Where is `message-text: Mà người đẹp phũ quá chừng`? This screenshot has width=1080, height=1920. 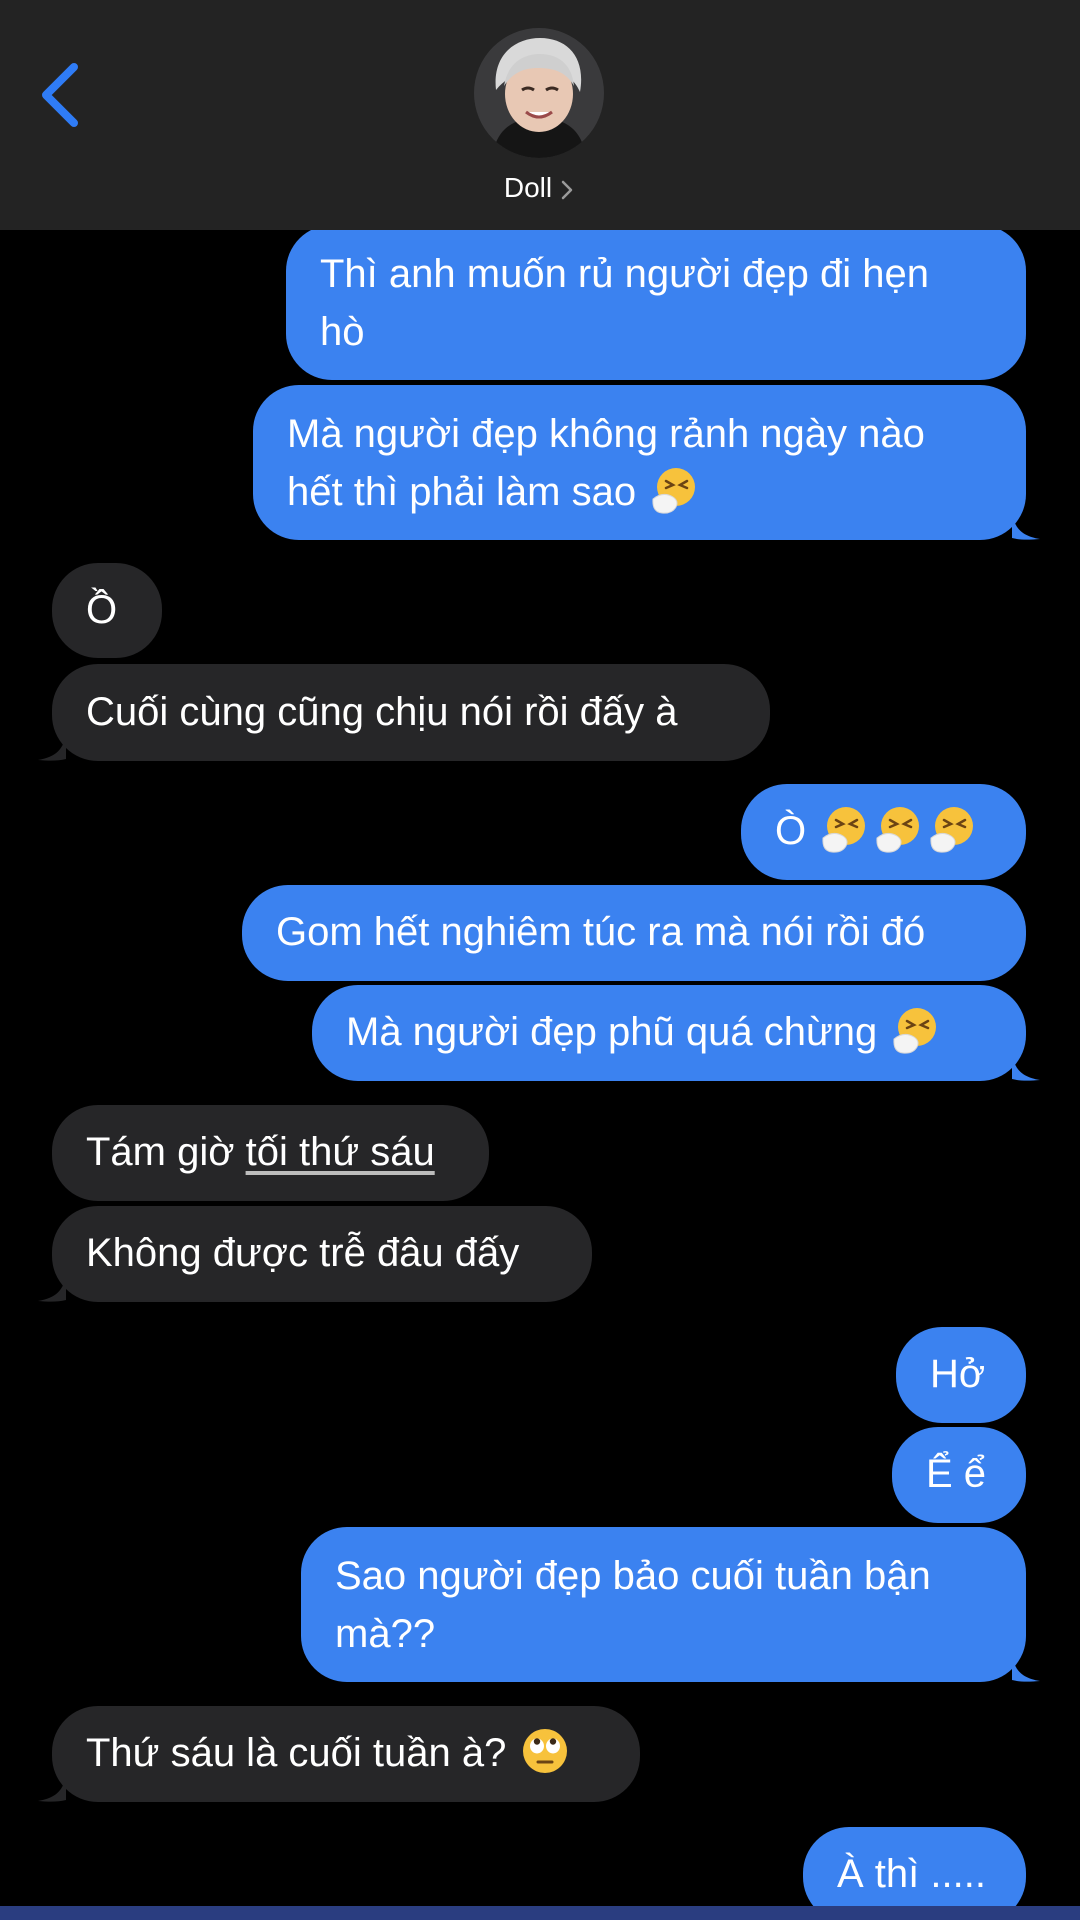 message-text: Mà người đẹp phũ quá chừng is located at coordinates (612, 1032).